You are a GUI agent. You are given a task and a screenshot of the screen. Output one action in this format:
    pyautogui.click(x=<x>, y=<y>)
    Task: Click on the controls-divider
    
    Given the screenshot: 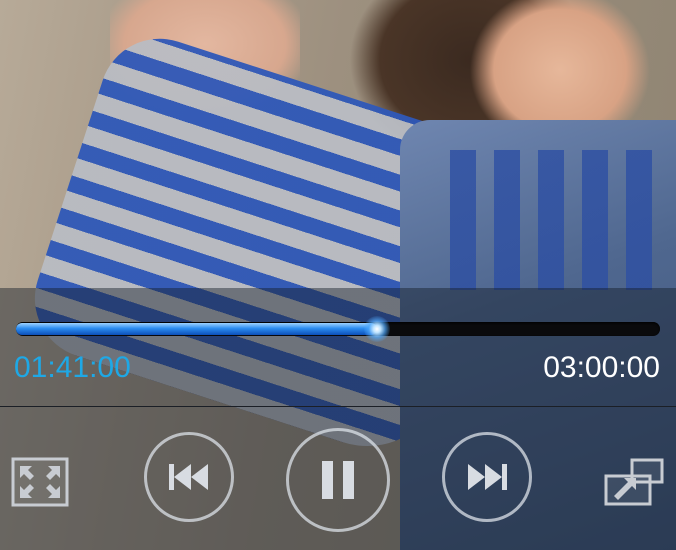 What is the action you would take?
    pyautogui.click(x=338, y=406)
    